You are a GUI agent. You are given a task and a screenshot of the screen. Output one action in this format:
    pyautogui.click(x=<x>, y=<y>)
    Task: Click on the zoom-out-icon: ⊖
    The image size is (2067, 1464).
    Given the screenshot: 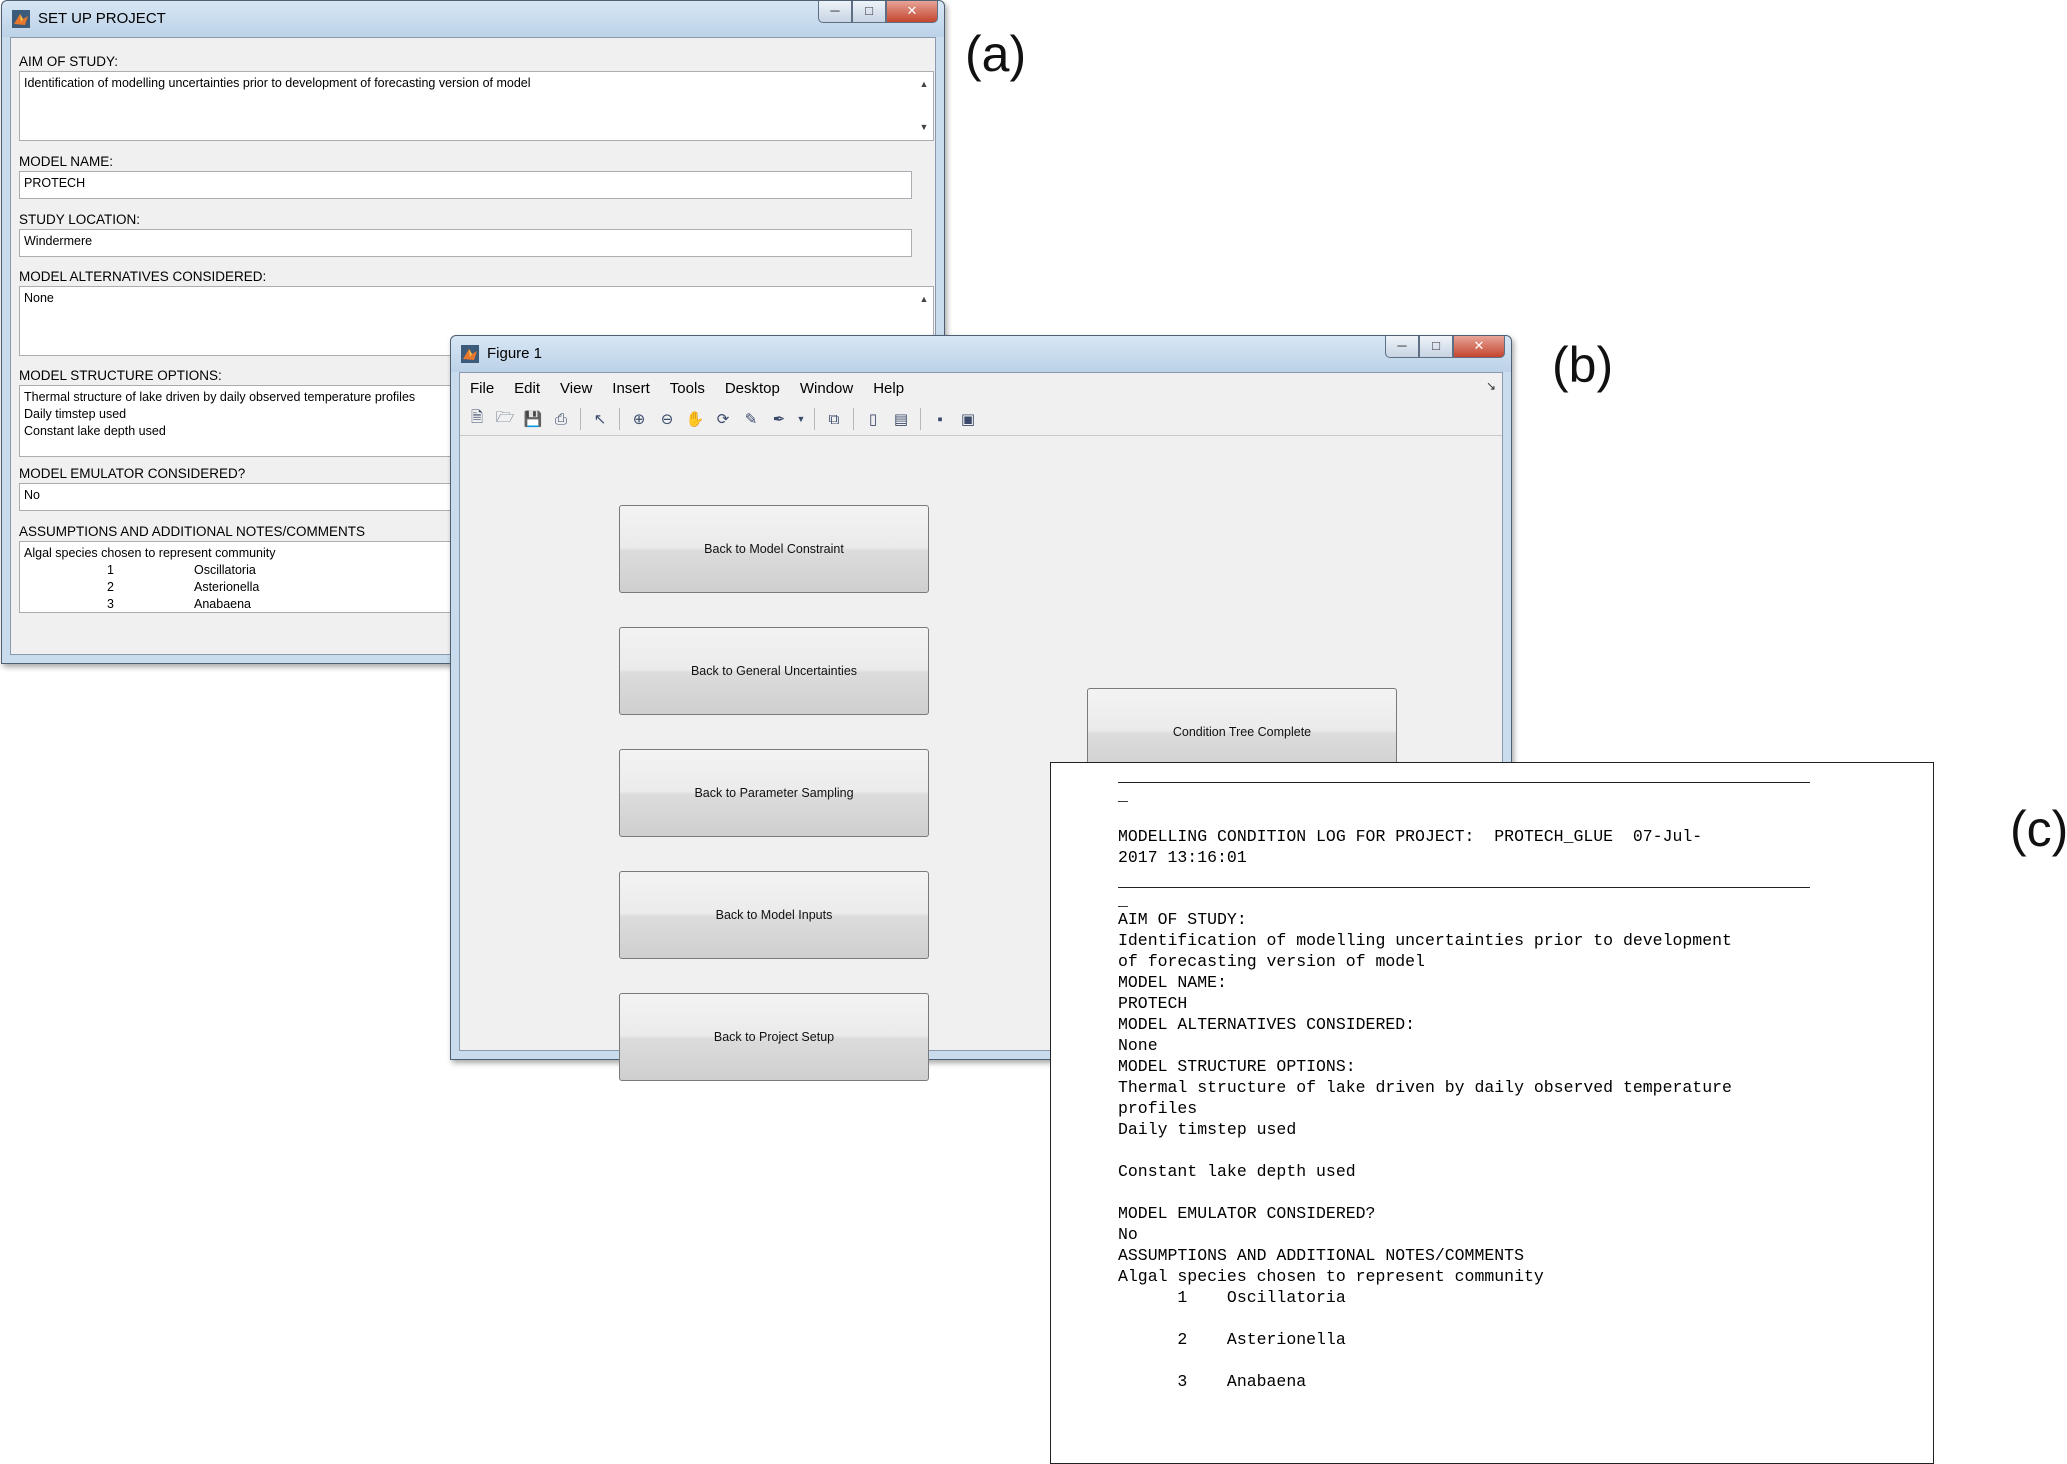 What is the action you would take?
    pyautogui.click(x=667, y=419)
    